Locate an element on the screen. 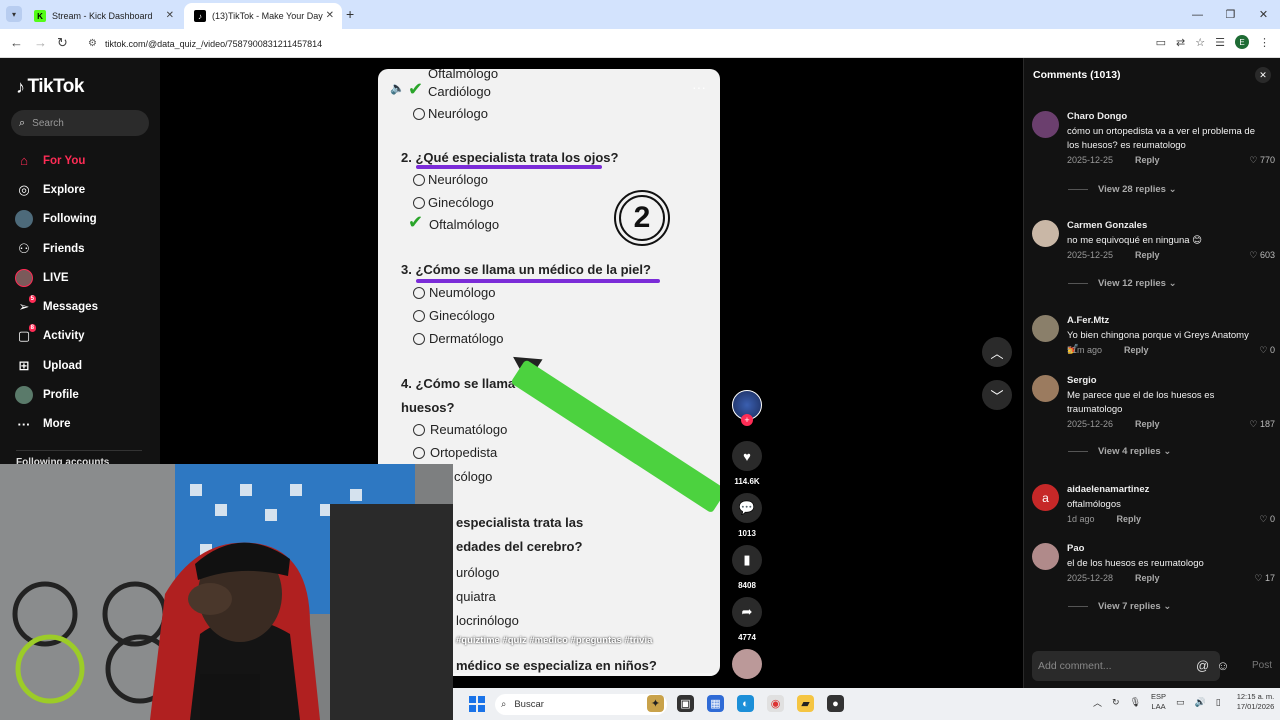  follow-plus-icon: + is located at coordinates (747, 420).